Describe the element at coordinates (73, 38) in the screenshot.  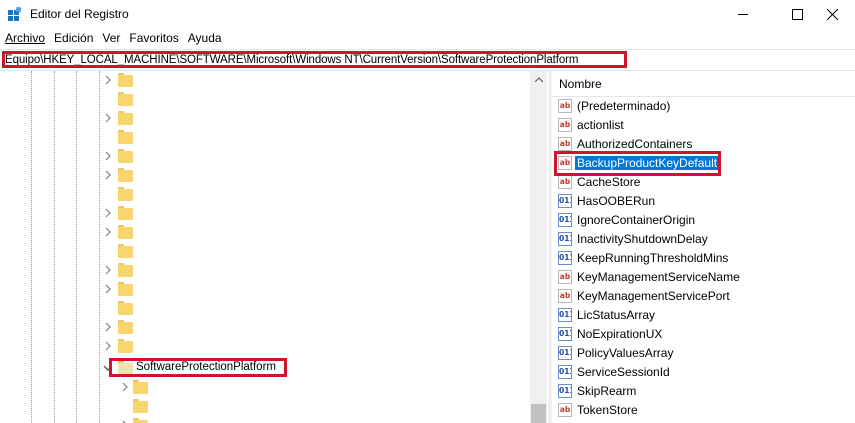
I see `menu-edicion: Edición` at that location.